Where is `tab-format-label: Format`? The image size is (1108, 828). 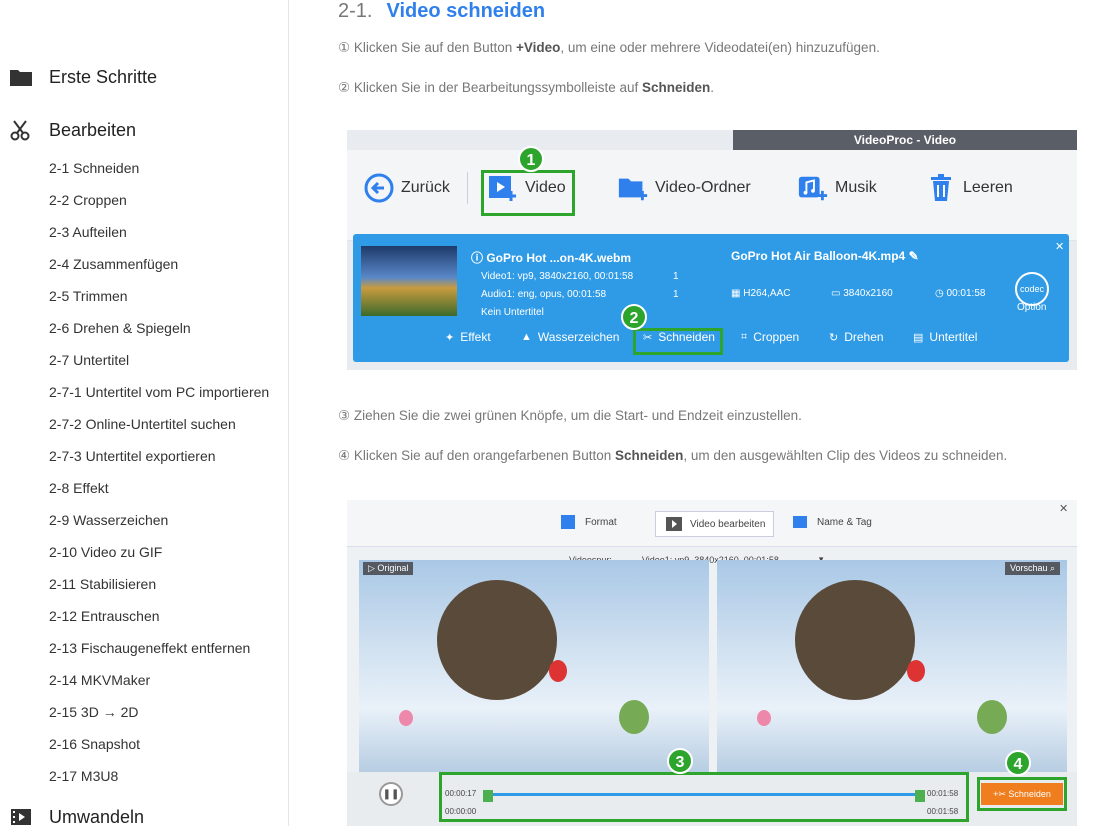
tab-format-label: Format is located at coordinates (601, 522).